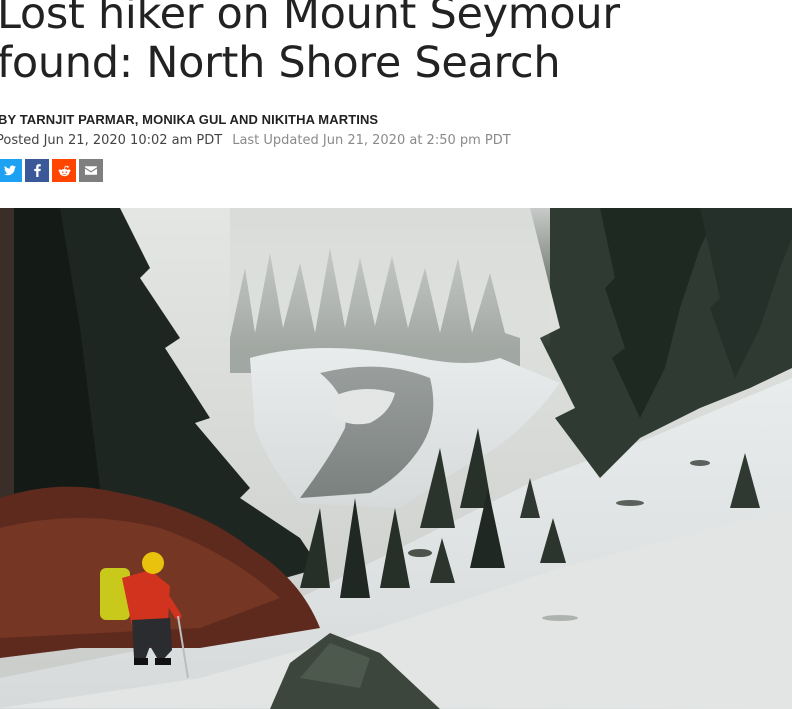 The image size is (792, 709). I want to click on facebook-icon, so click(37, 170).